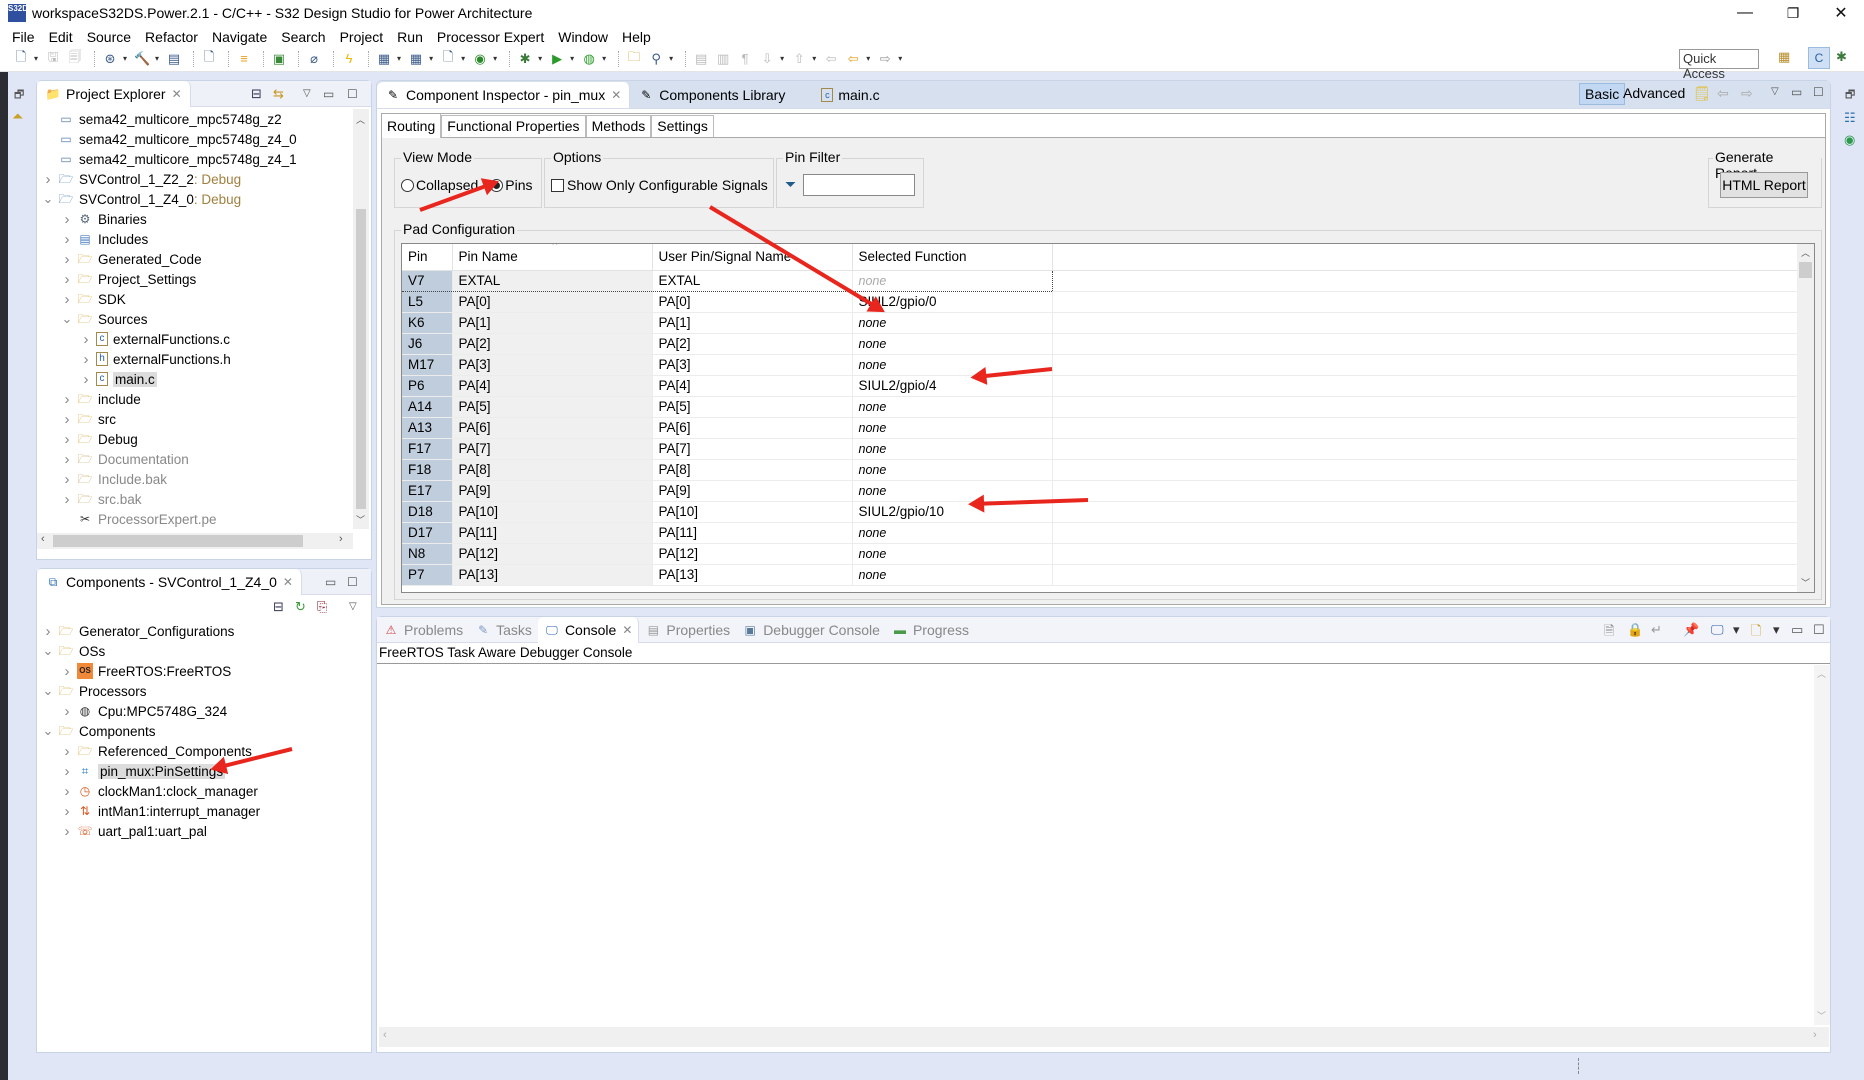 This screenshot has width=1864, height=1080. What do you see at coordinates (194, 299) in the screenshot?
I see `tree-item: › 🗁 SDK` at bounding box center [194, 299].